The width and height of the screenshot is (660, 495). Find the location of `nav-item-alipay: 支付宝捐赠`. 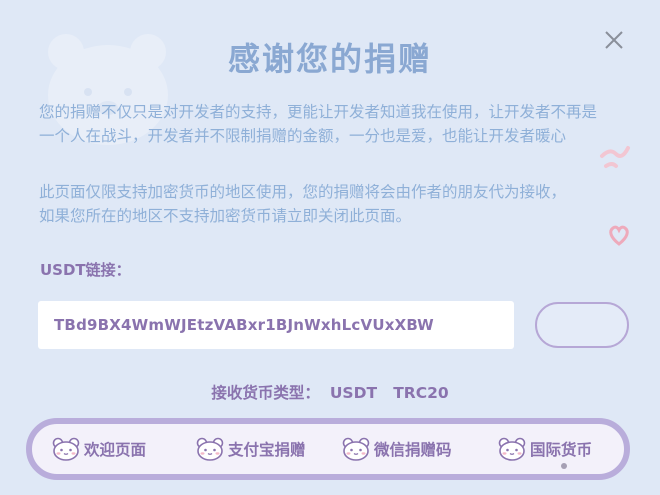

nav-item-alipay: 支付宝捐赠 is located at coordinates (251, 449).